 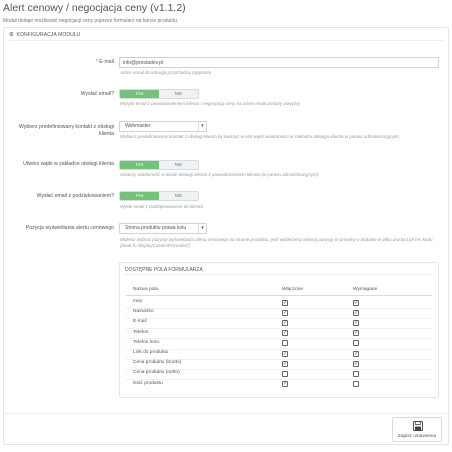 What do you see at coordinates (138, 126) in the screenshot?
I see `default-contact-value: Webmaster` at bounding box center [138, 126].